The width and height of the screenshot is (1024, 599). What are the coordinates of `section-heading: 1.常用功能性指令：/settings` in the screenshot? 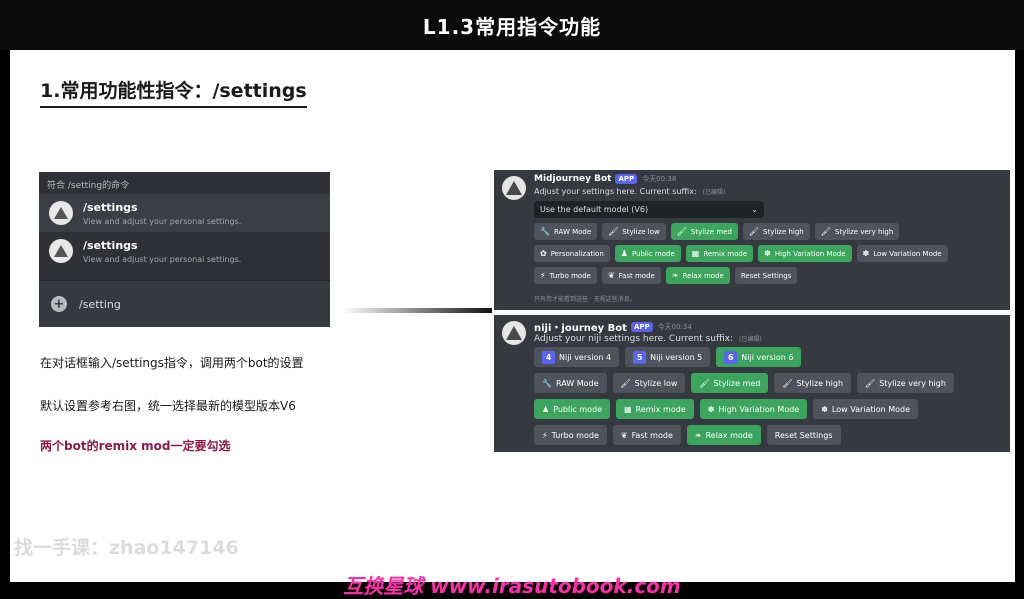 It's located at (173, 92).